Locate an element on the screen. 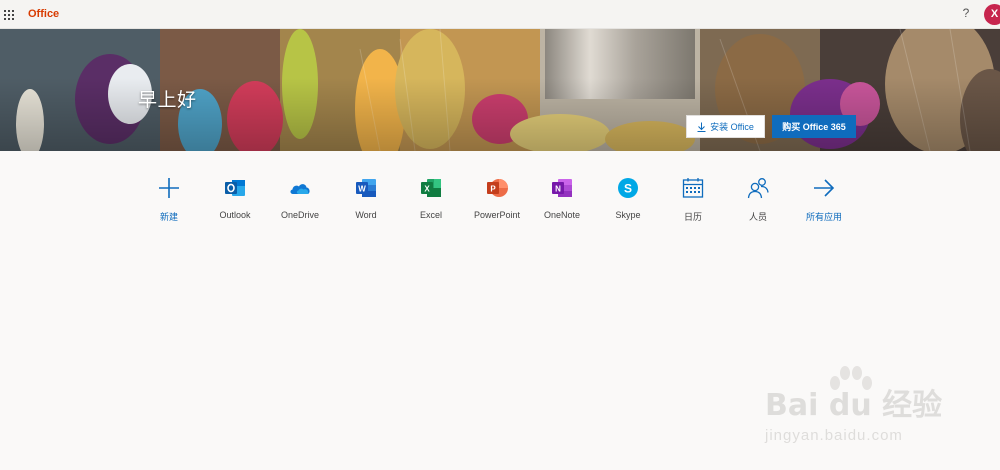 The image size is (1000, 470). app-label: OneDrive is located at coordinates (299, 215).